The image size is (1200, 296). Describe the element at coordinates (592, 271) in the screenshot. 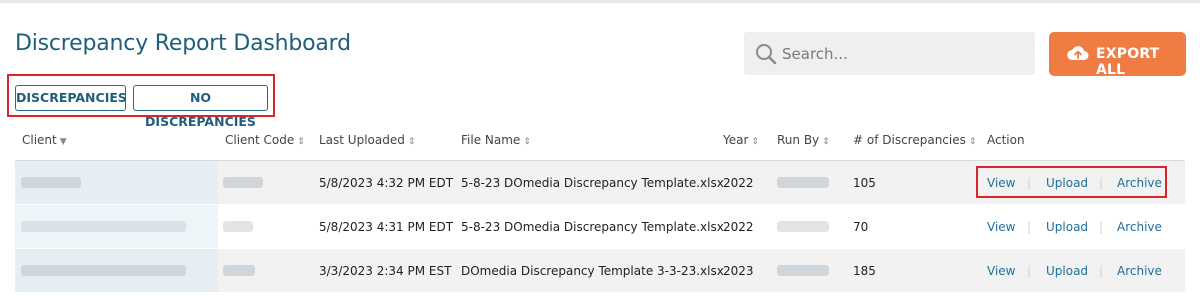

I see `file-name-cell: DOmedia Discrepancy Template 3-3-23.xlsx` at that location.